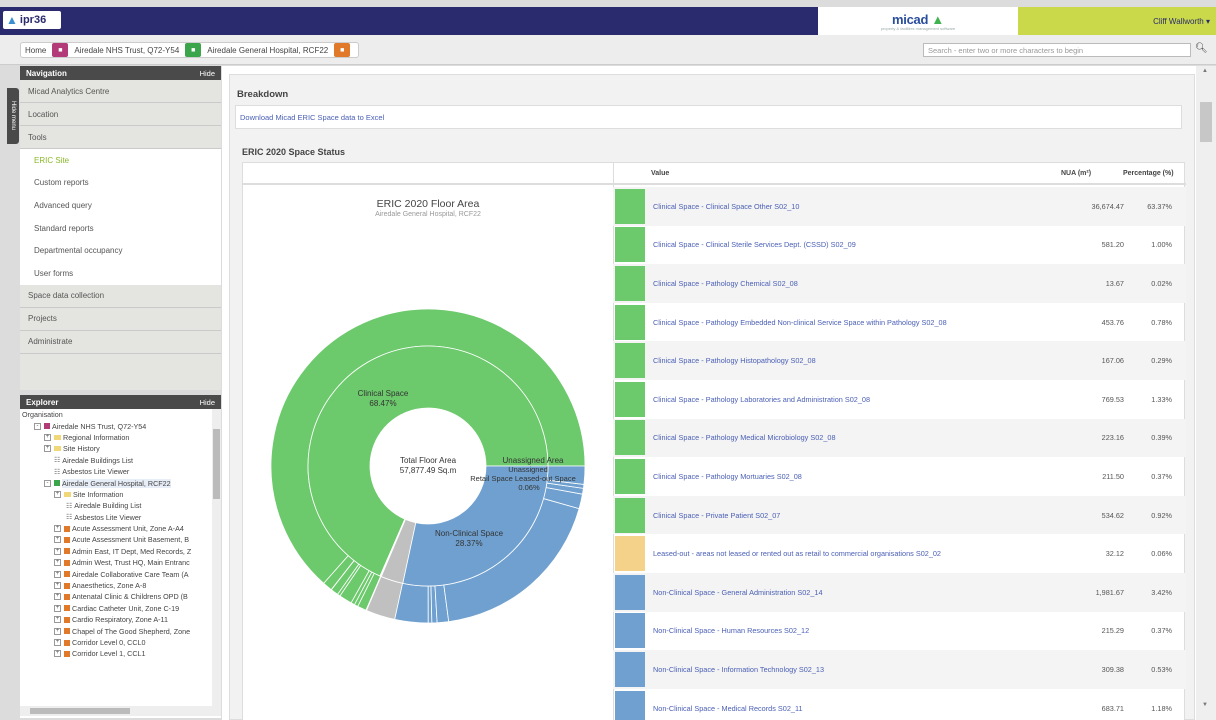 The height and width of the screenshot is (720, 1216). Describe the element at coordinates (216, 557) in the screenshot. I see `explorer-vertical-scrollbar` at that location.